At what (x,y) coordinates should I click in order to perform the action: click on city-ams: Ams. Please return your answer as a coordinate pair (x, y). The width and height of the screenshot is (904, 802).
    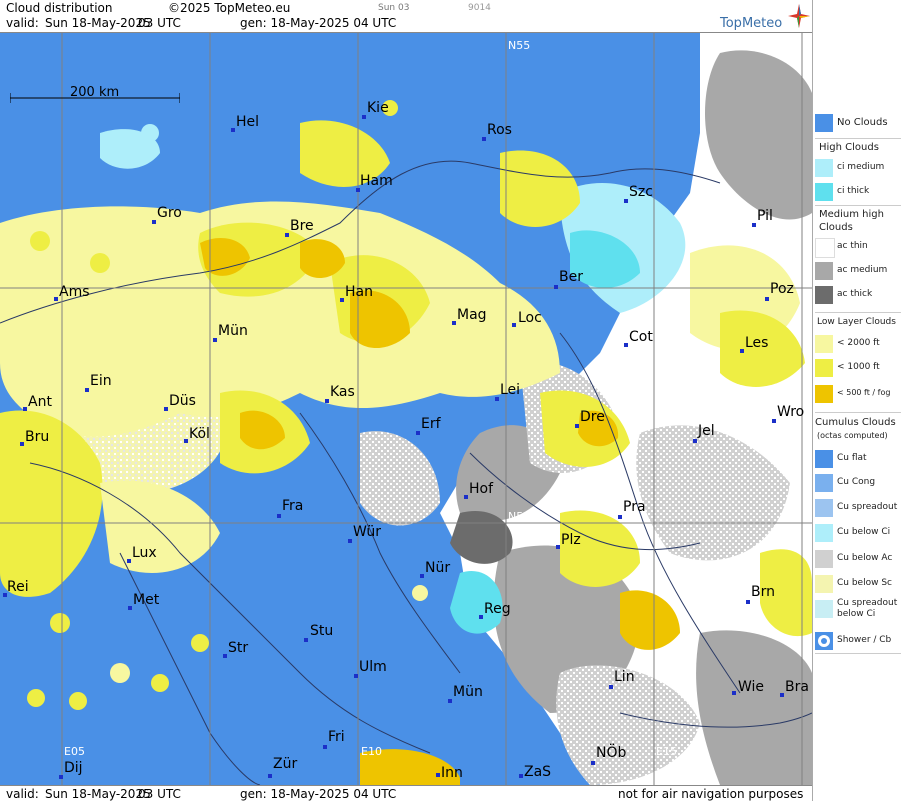
    Looking at the image, I should click on (74, 292).